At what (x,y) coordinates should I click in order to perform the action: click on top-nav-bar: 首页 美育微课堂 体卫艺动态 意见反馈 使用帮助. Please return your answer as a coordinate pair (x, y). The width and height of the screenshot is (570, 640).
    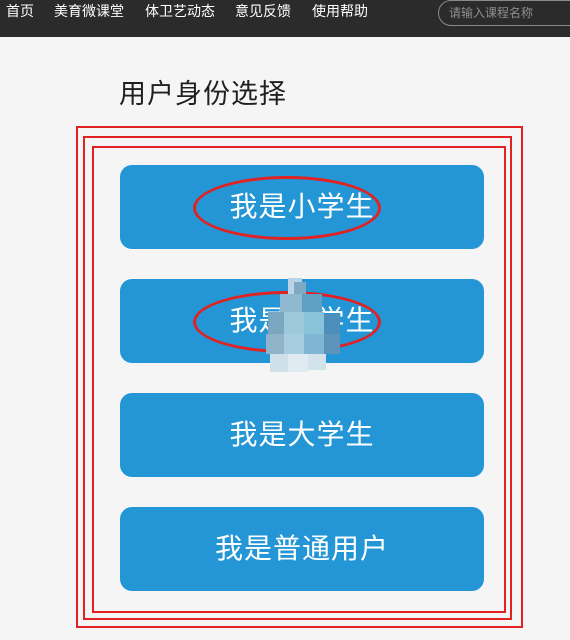
    Looking at the image, I should click on (285, 18).